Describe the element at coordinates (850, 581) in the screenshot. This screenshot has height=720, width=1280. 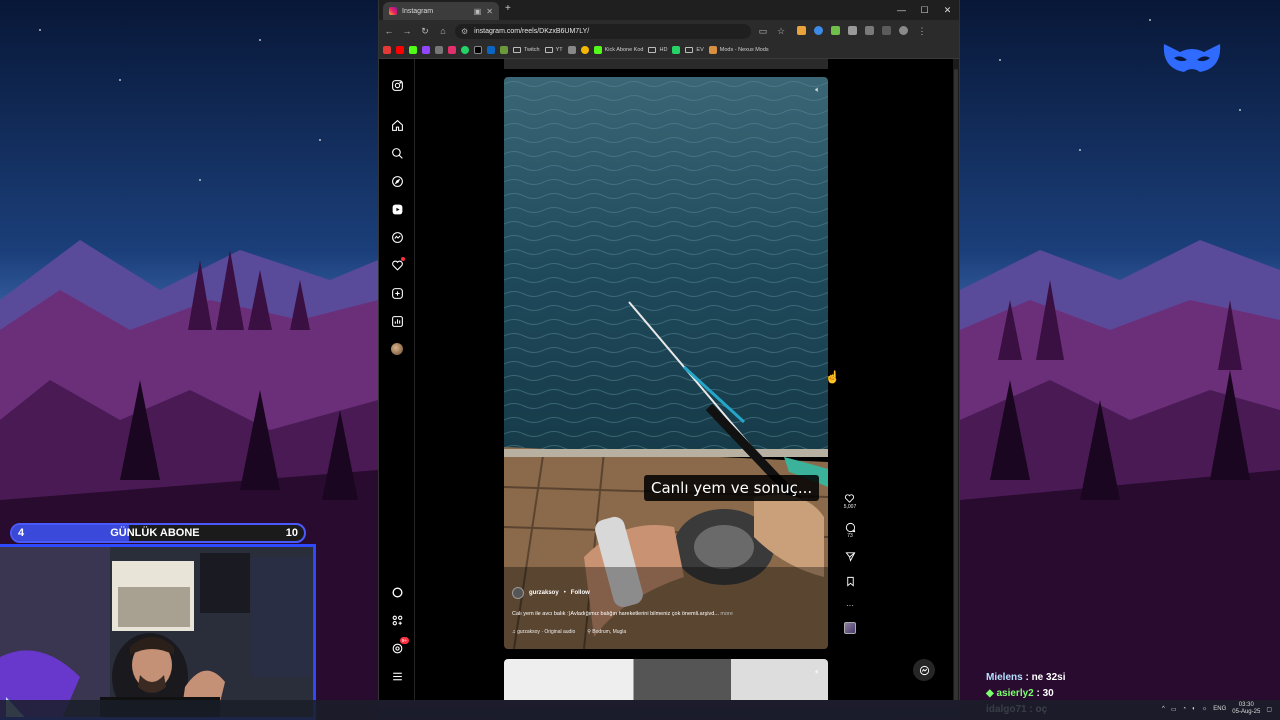
I see `save-button` at that location.